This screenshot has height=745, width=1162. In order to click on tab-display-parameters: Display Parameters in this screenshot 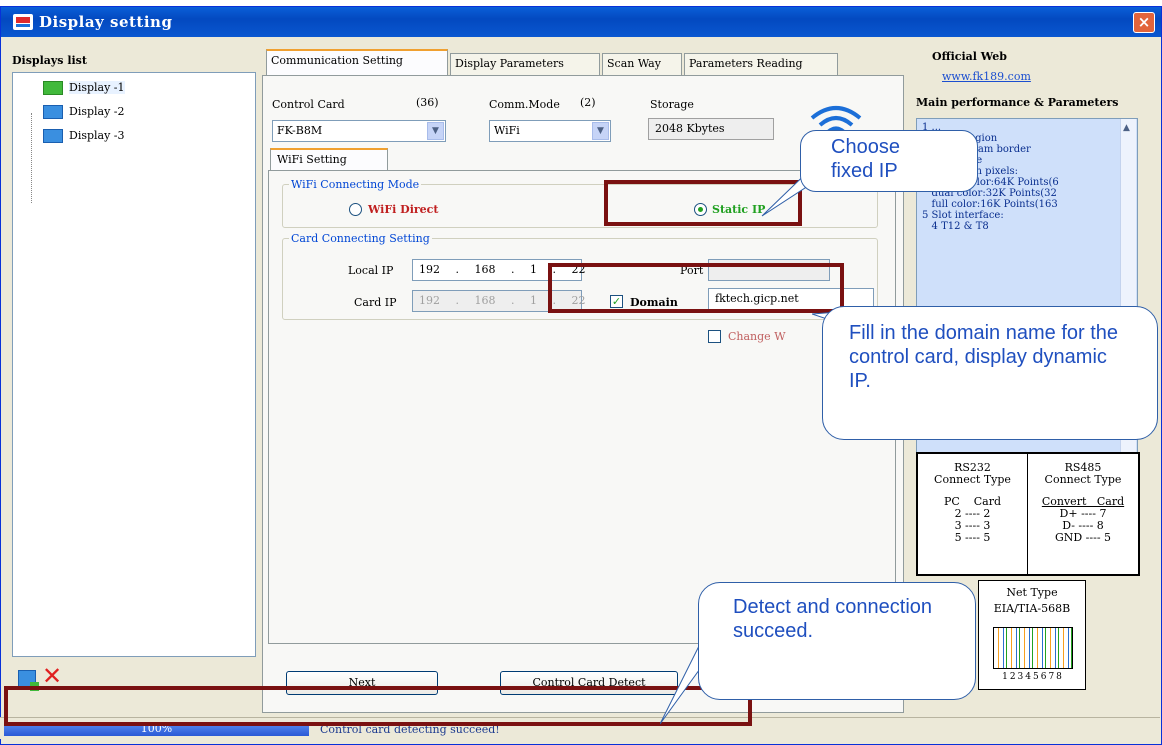, I will do `click(525, 64)`.